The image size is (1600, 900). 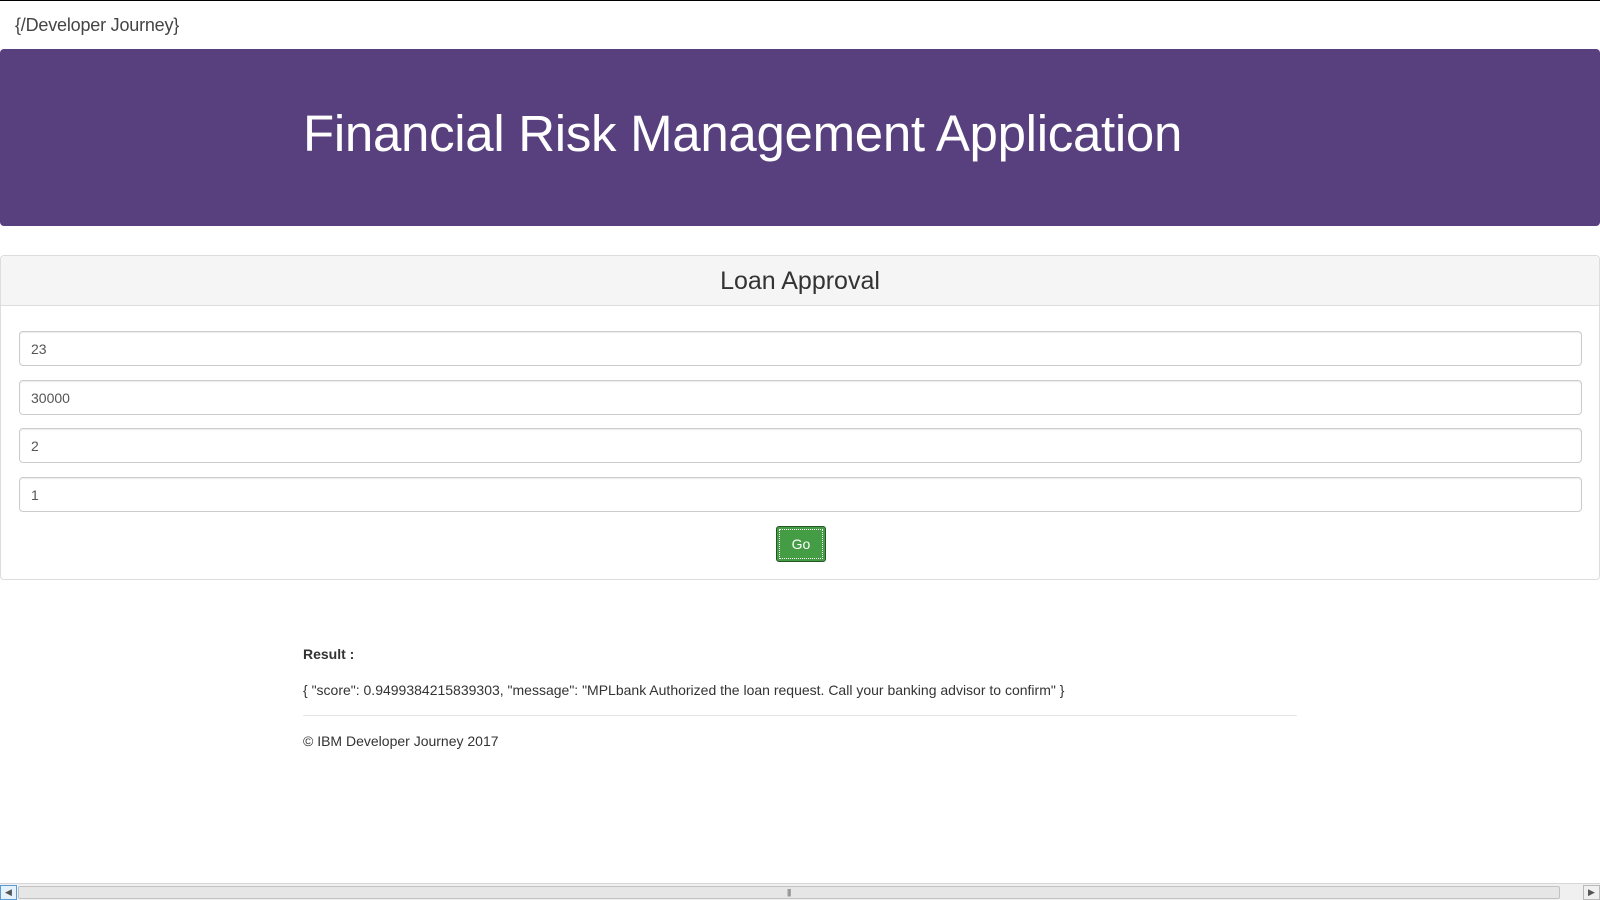 What do you see at coordinates (801, 544) in the screenshot?
I see `go-button: Go` at bounding box center [801, 544].